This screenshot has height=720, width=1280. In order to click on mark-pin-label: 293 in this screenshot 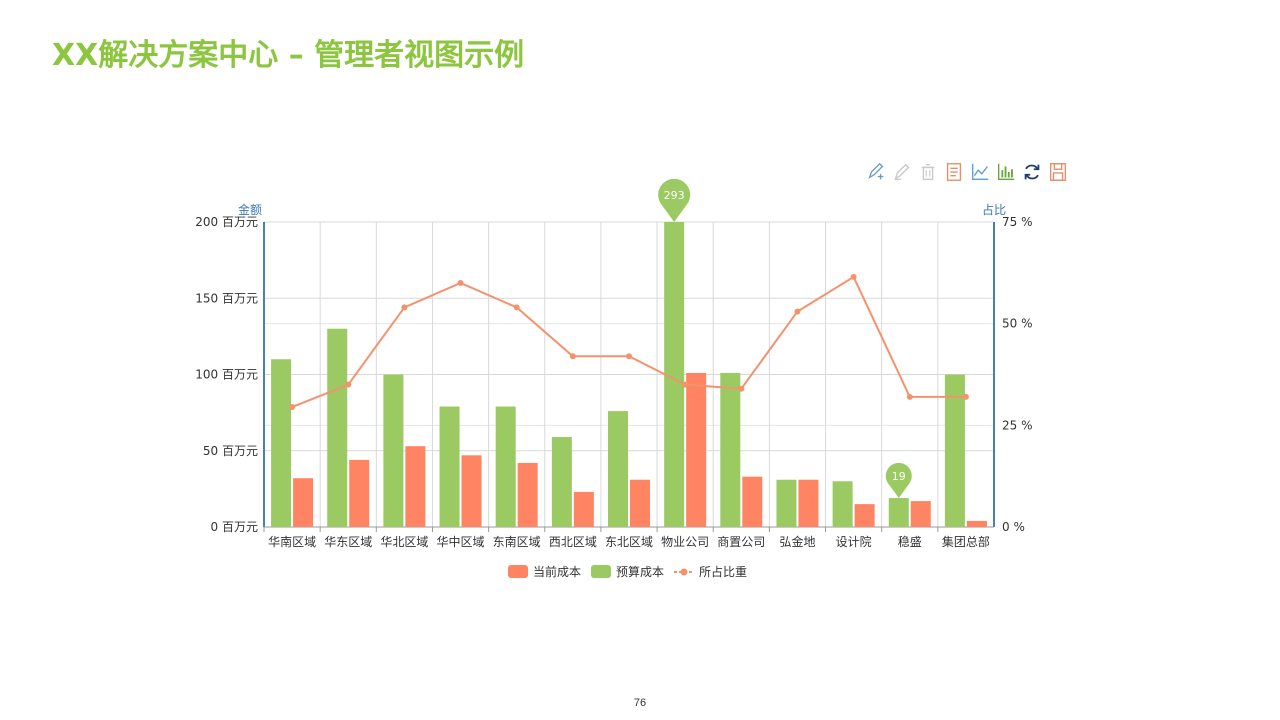, I will do `click(674, 195)`.